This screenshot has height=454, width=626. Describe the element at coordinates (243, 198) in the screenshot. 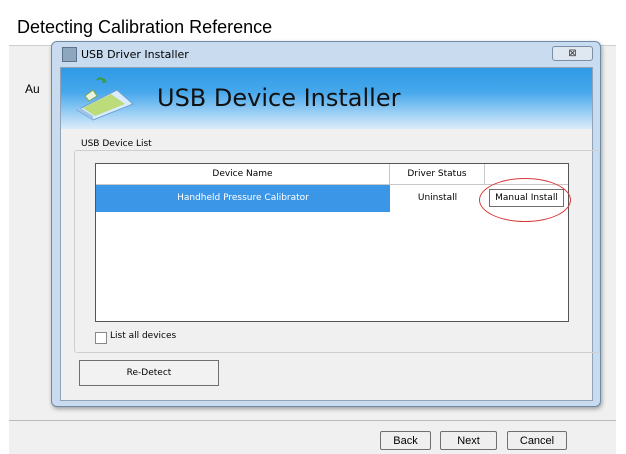

I see `table-row-device-name: Handheld Pressure Calibrator` at that location.